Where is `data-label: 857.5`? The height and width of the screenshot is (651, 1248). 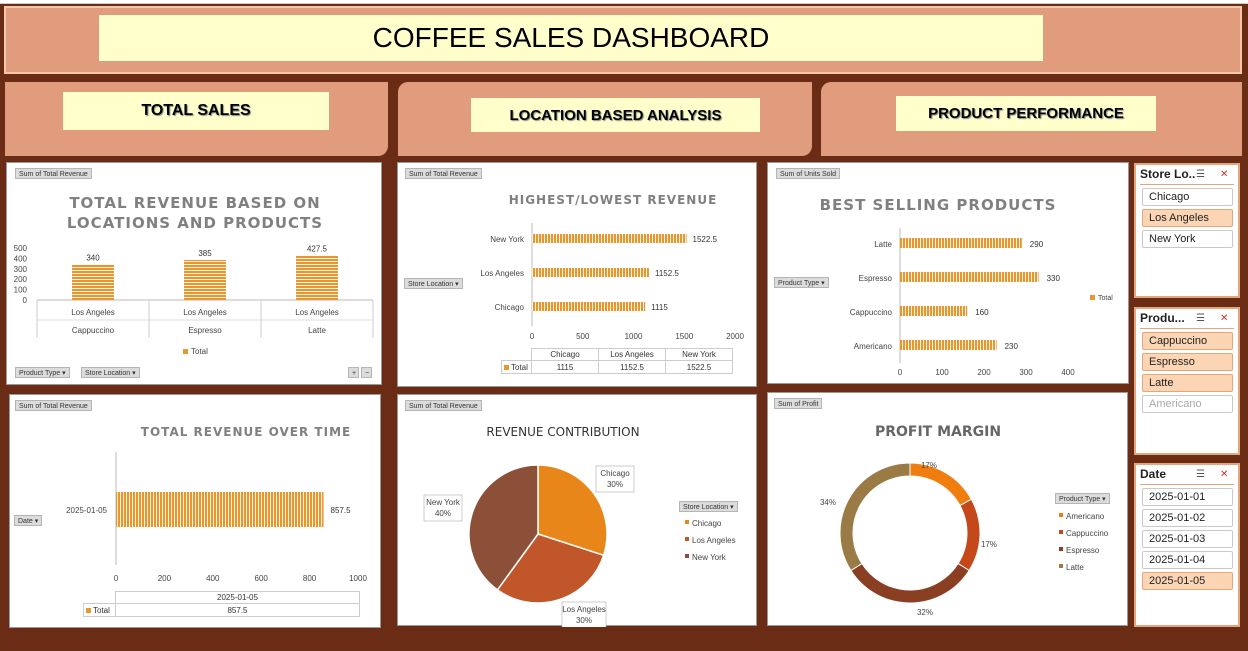 data-label: 857.5 is located at coordinates (341, 510).